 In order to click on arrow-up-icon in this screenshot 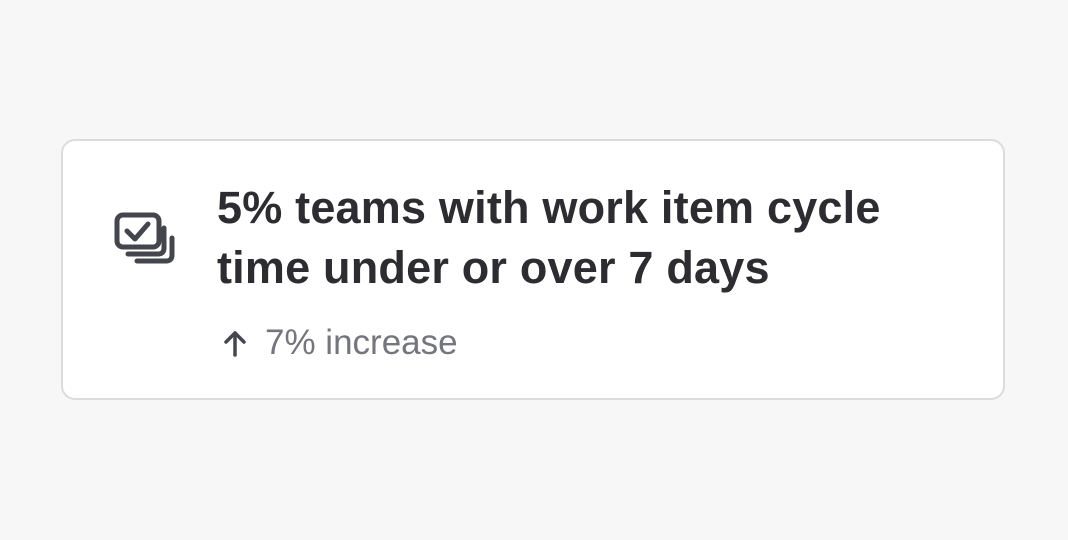, I will do `click(235, 344)`.